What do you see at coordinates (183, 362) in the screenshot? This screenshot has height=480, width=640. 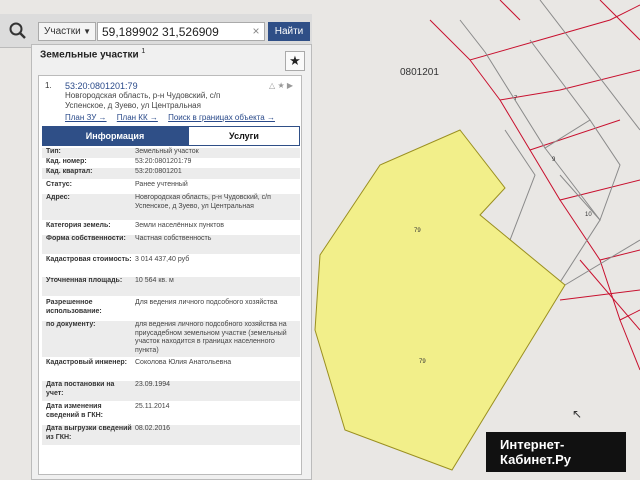 I see `row-value: Соколова Юлия Анатольевна` at bounding box center [183, 362].